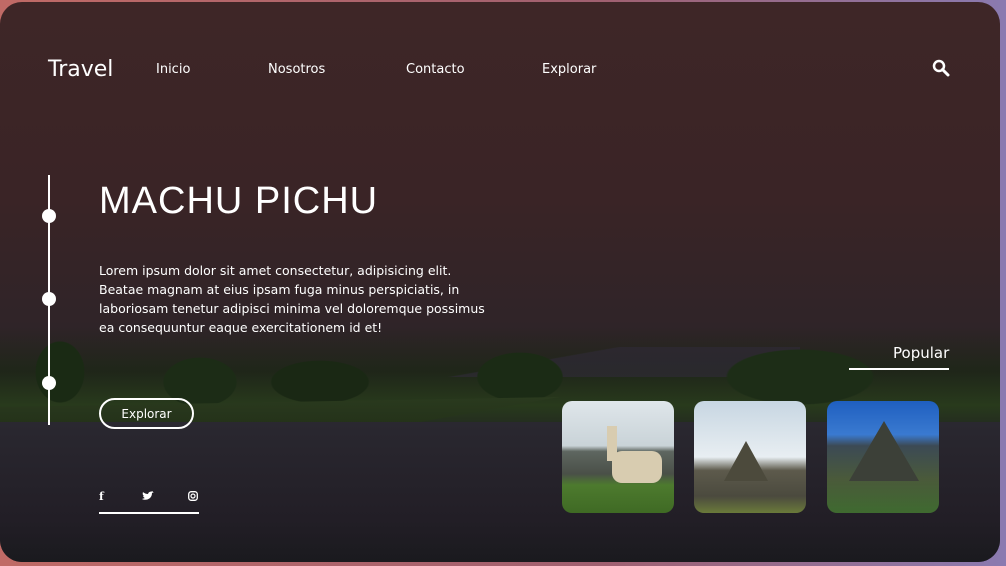 This screenshot has height=566, width=1006. Describe the element at coordinates (149, 513) in the screenshot. I see `social-underline` at that location.